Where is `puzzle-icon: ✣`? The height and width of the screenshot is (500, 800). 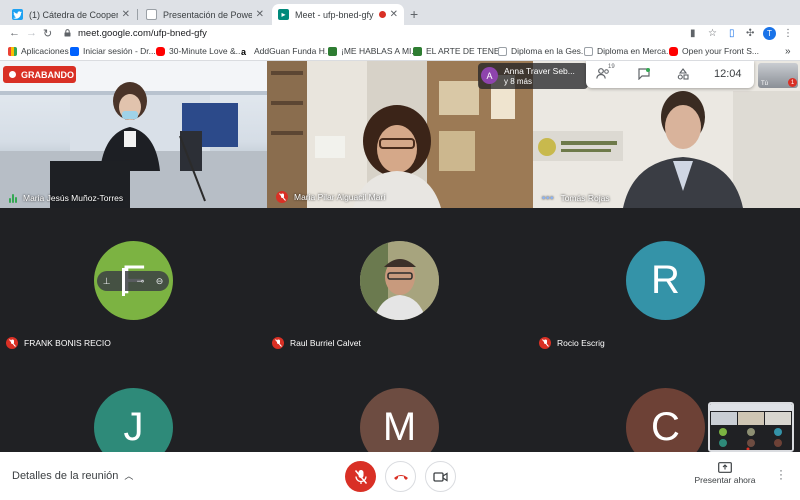 puzzle-icon: ✣ is located at coordinates (750, 33).